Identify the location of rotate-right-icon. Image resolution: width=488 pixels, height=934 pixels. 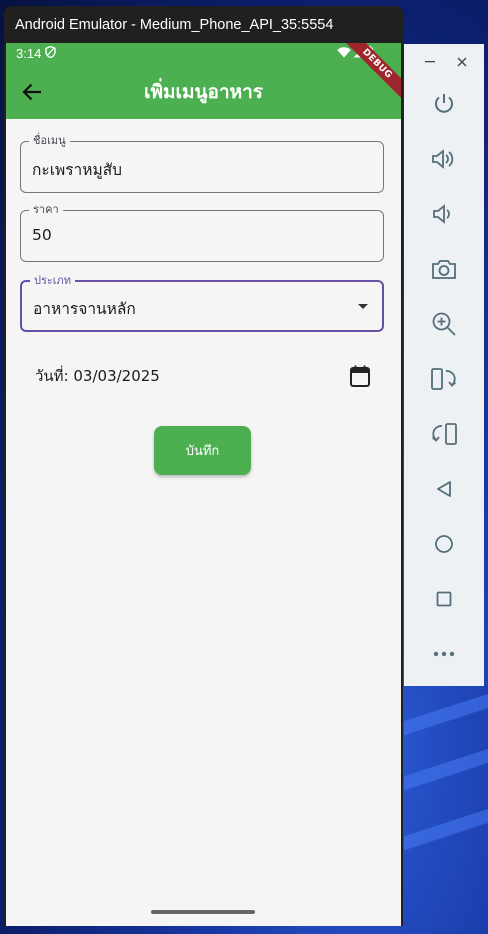
(444, 434).